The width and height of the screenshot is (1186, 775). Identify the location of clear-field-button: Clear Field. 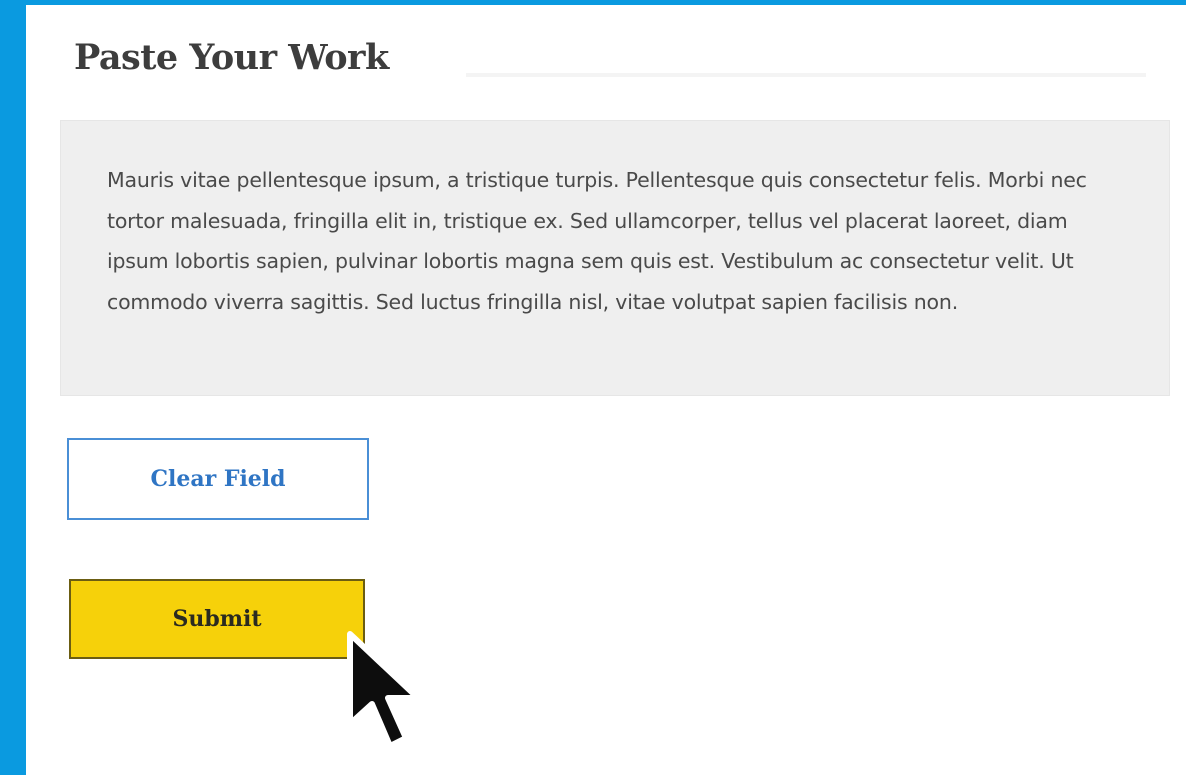
(218, 479).